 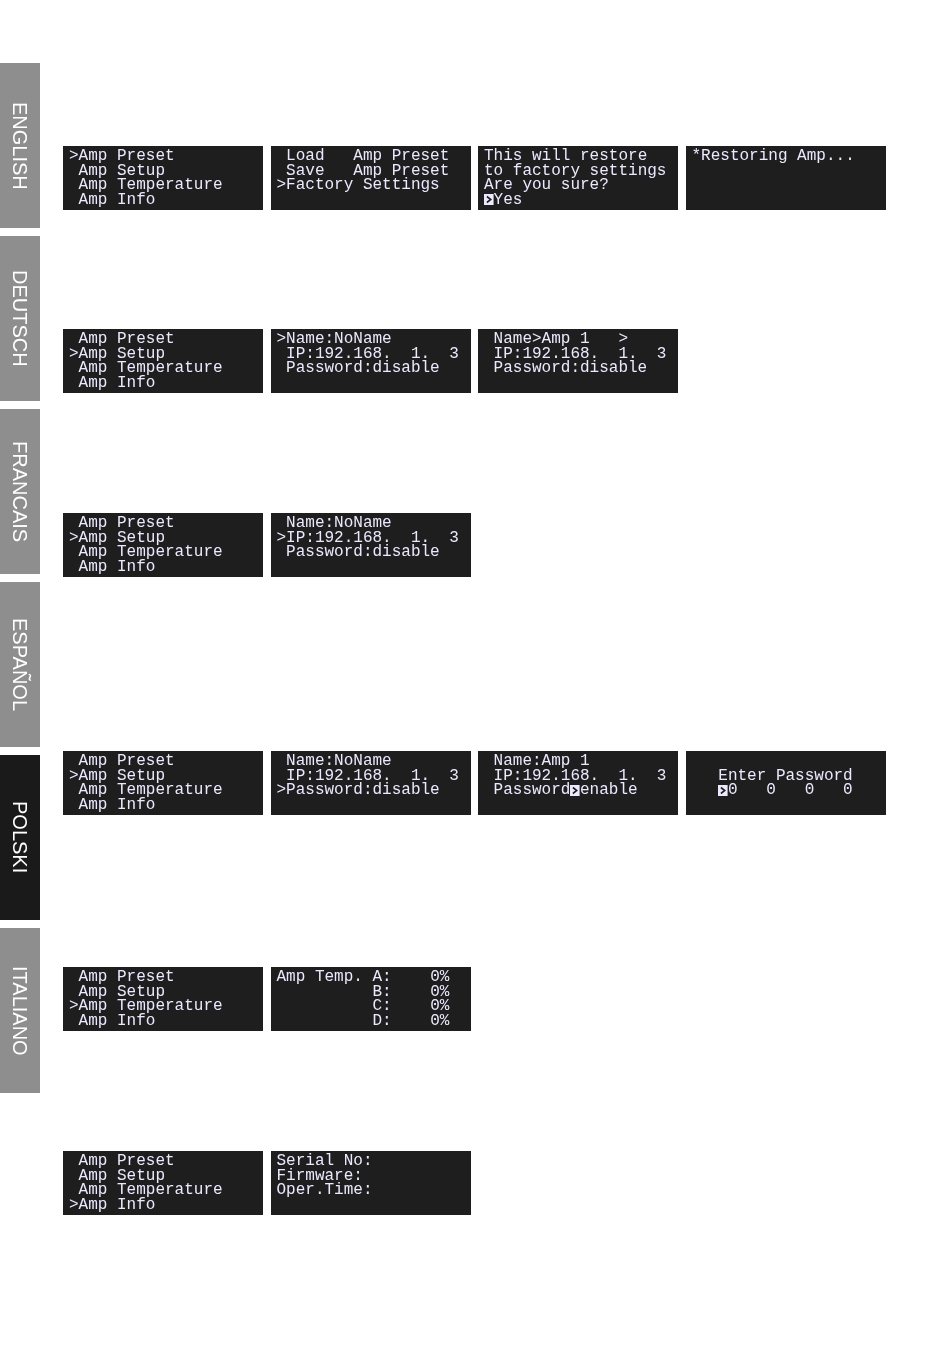 I want to click on menu-item: >Amp Temperature, so click(x=146, y=1006).